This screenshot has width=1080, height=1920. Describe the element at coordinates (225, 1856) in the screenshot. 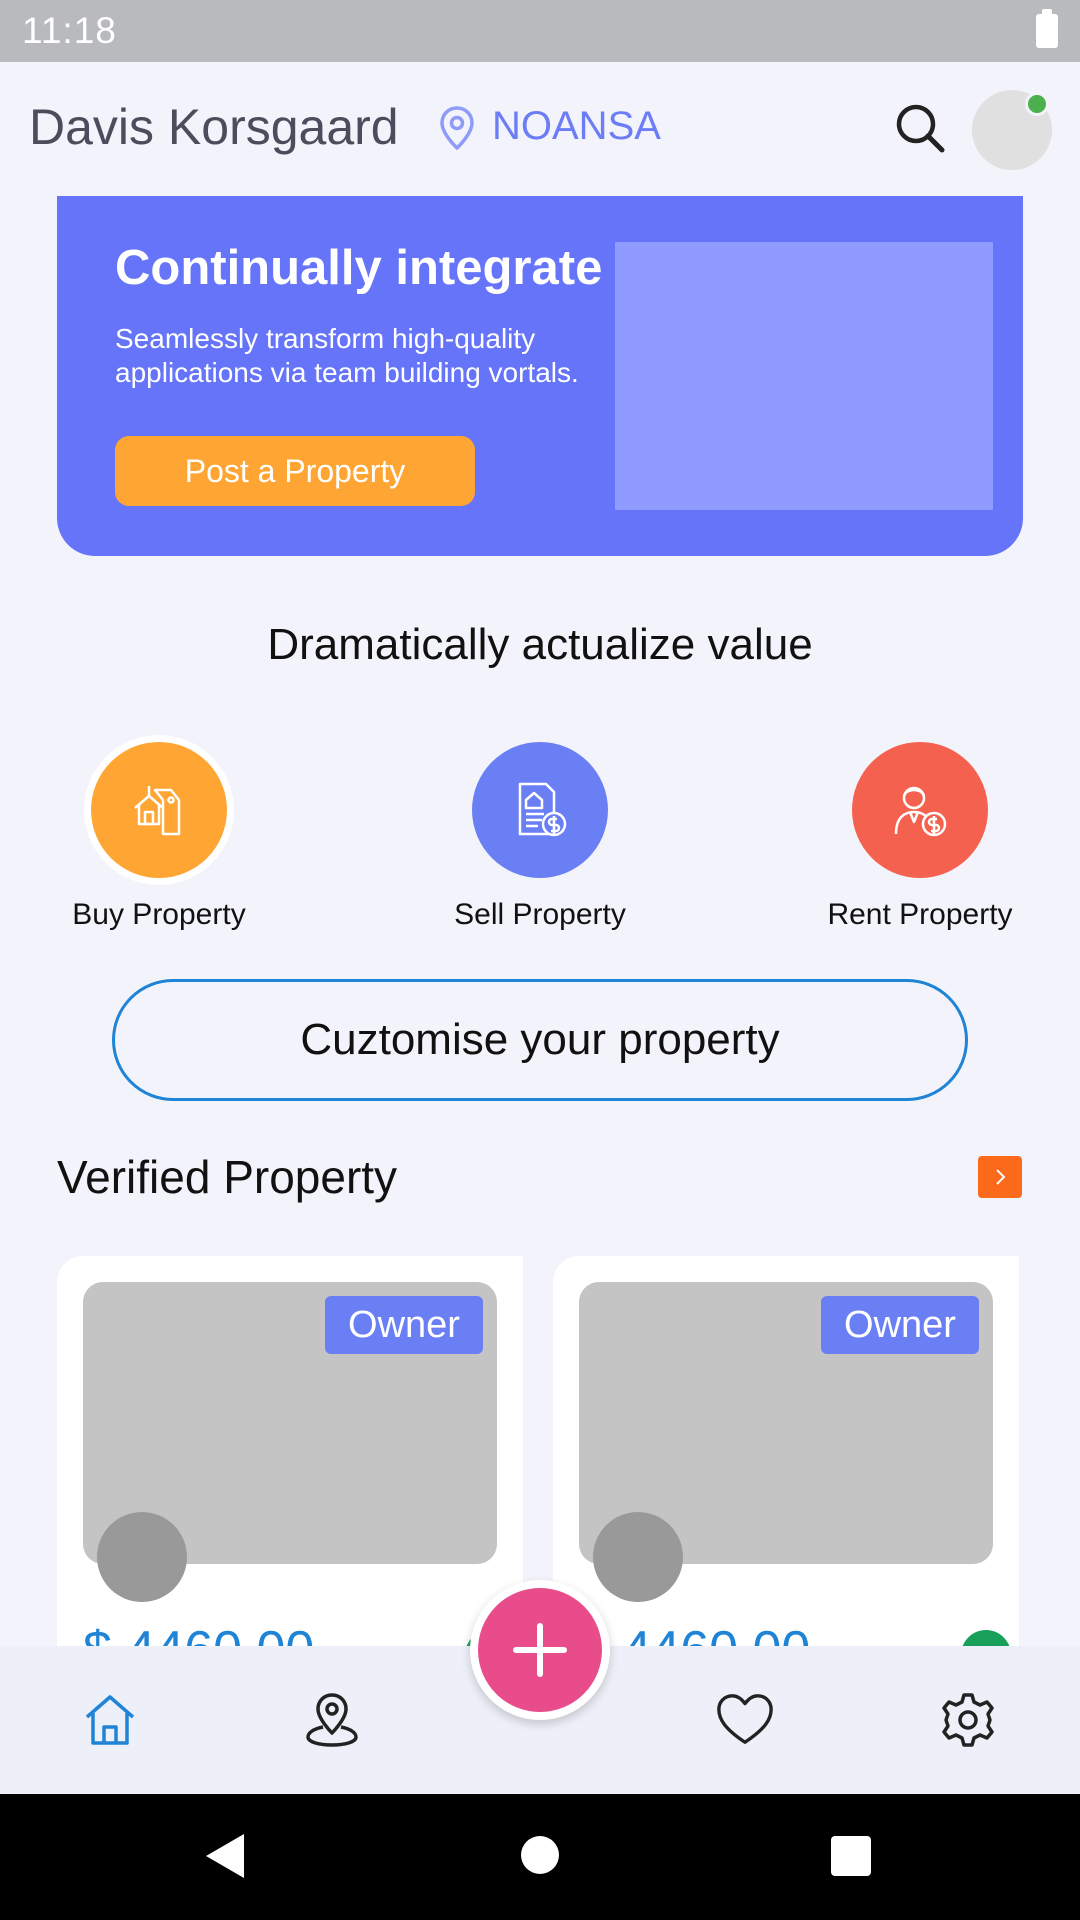

I see `back-icon` at that location.